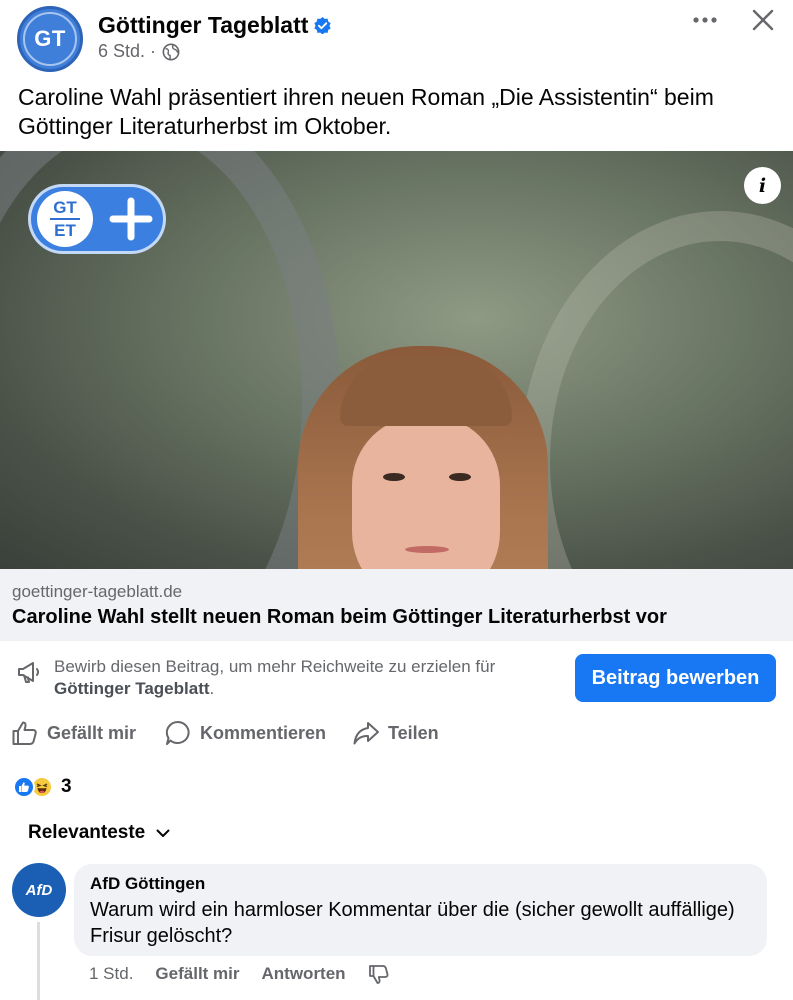 This screenshot has height=1000, width=793. Describe the element at coordinates (379, 974) in the screenshot. I see `thumbs-down-icon` at that location.